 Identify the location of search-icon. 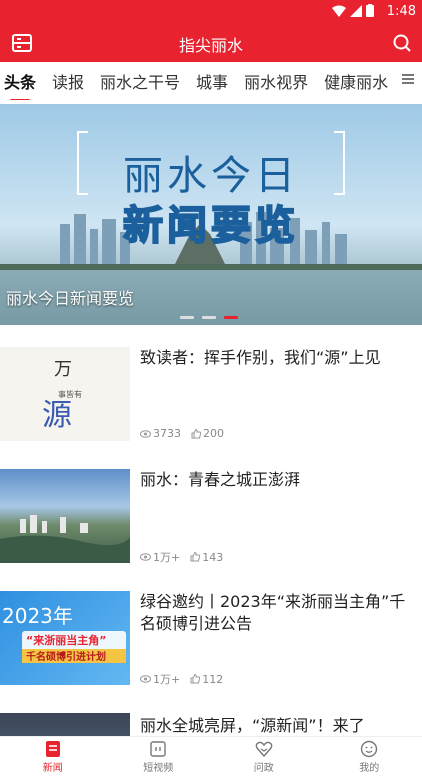
(402, 43).